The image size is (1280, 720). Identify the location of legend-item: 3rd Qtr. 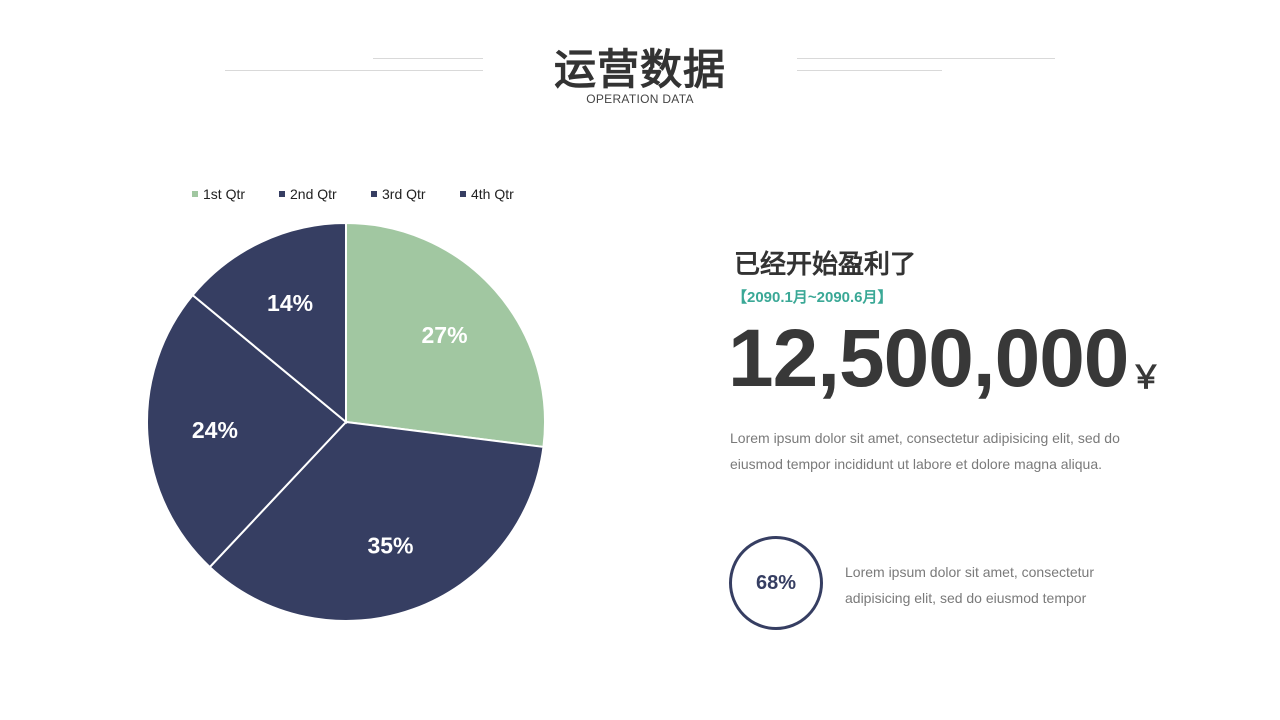
(415, 194).